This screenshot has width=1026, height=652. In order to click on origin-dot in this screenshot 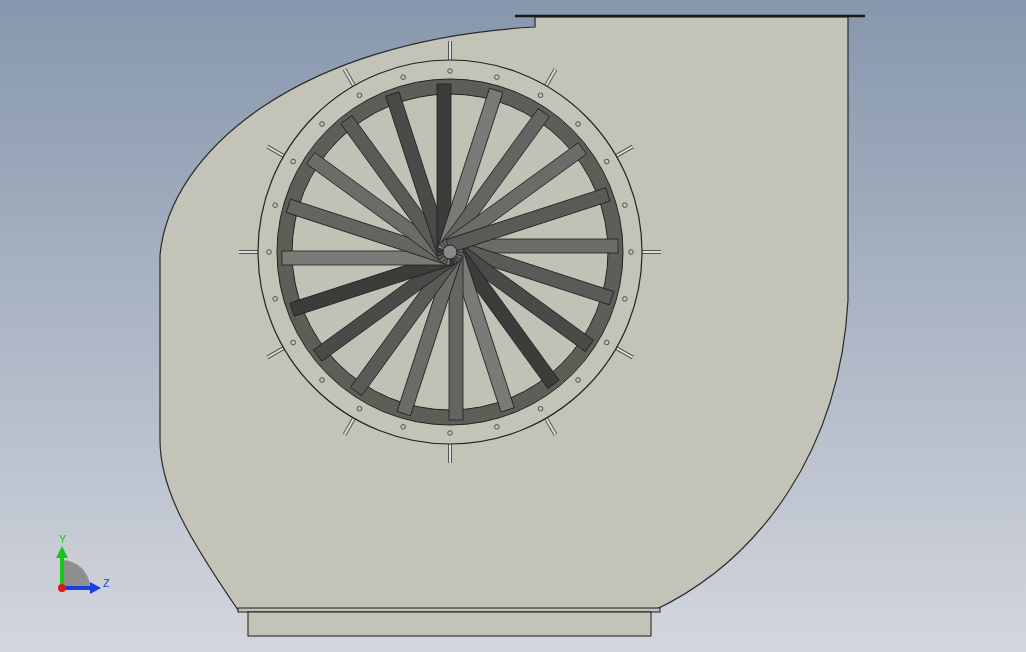, I will do `click(62, 588)`.